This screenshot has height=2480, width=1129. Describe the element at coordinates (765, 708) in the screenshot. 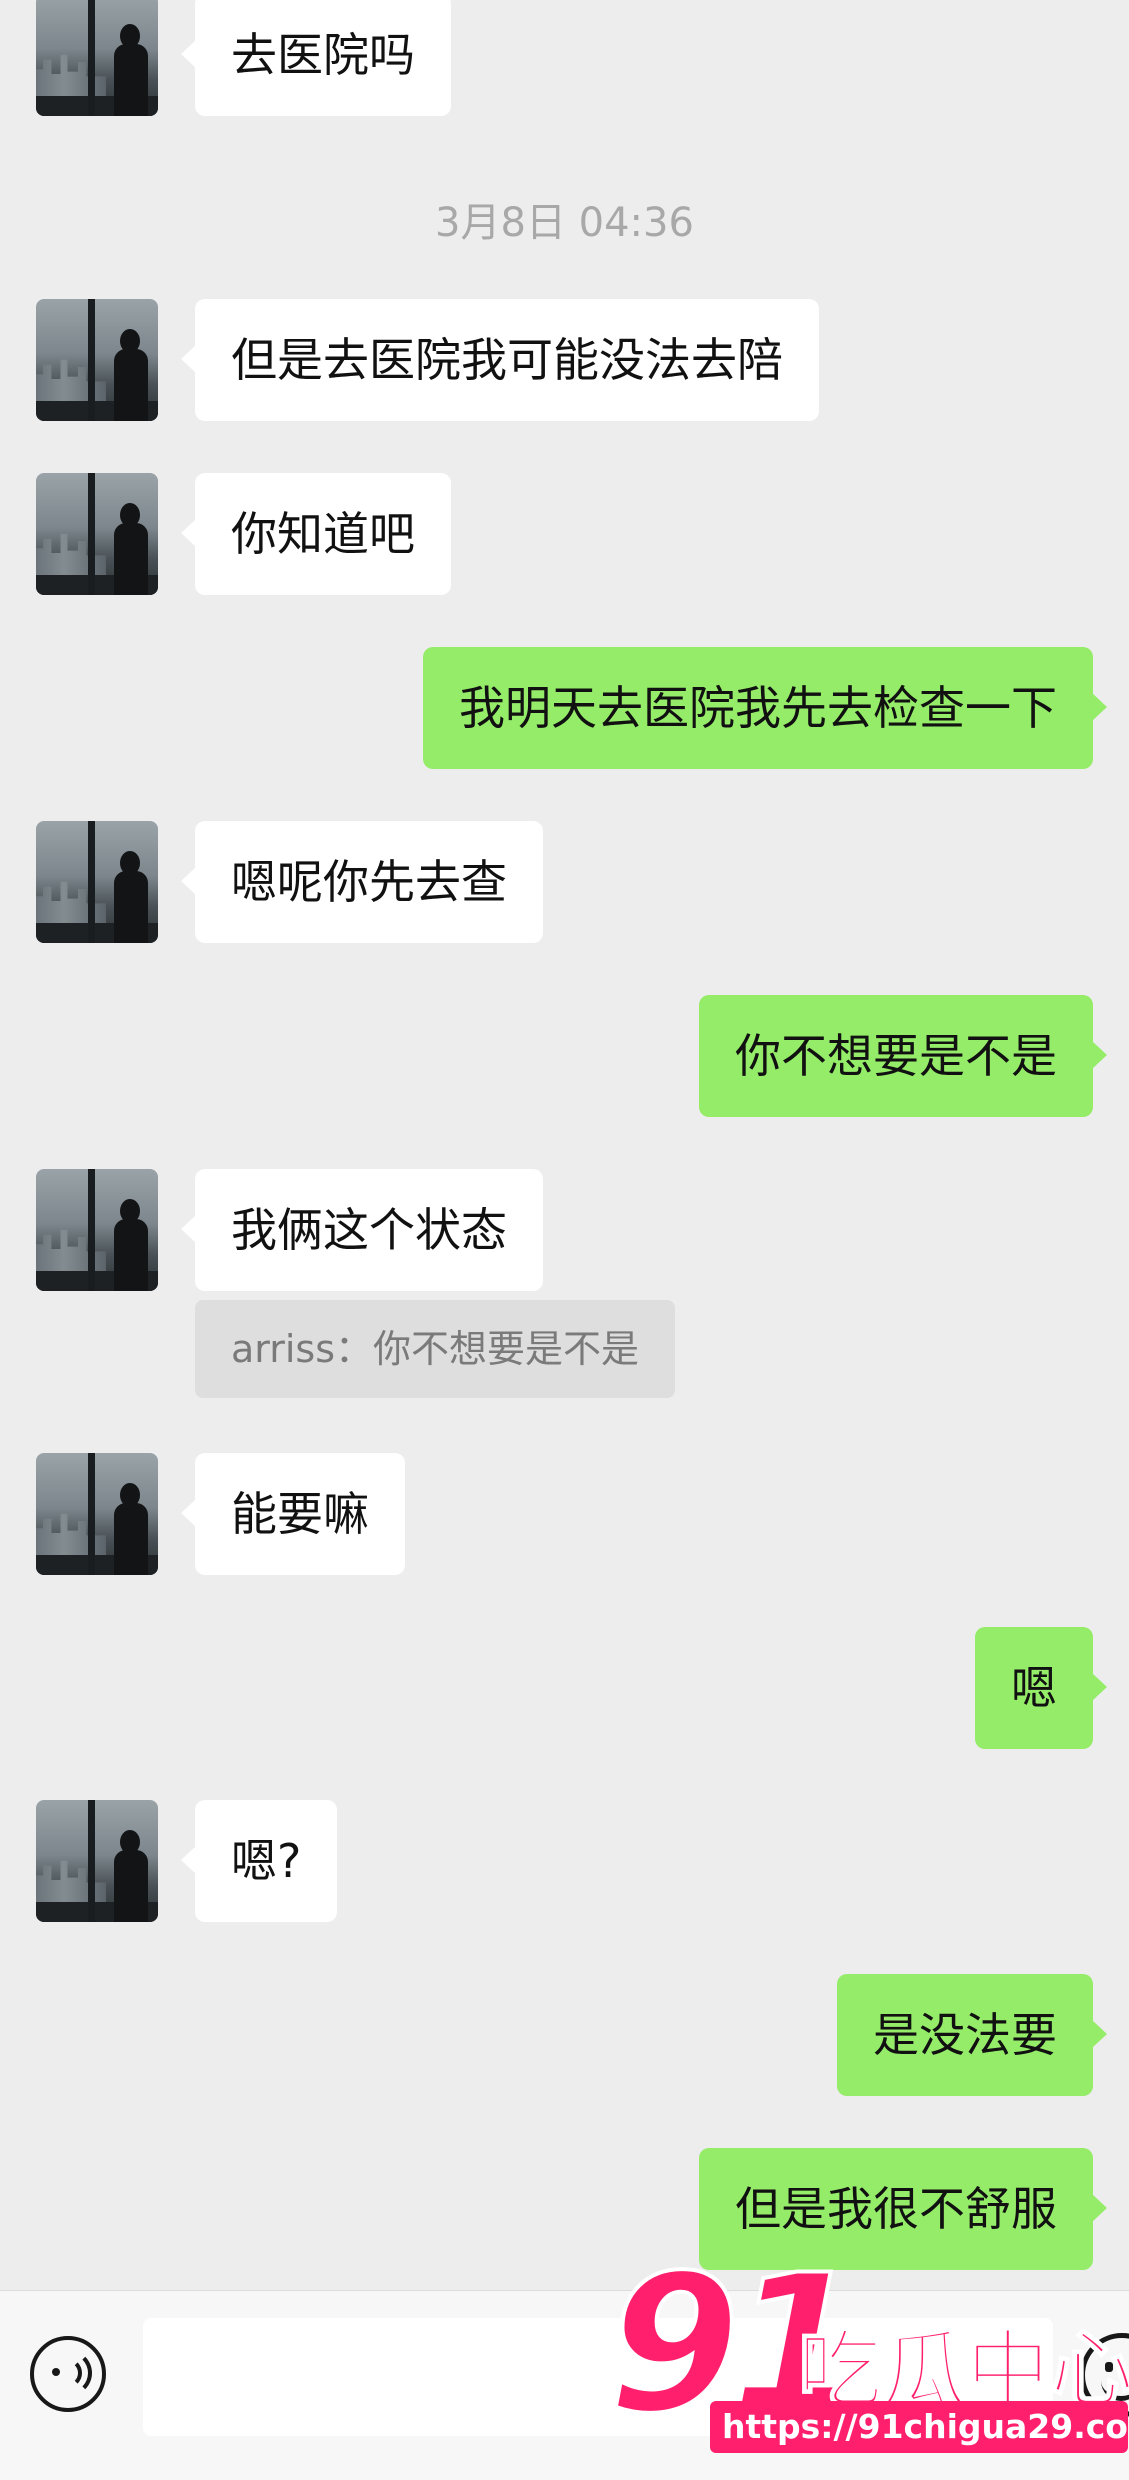

I see `message-bubble-outgoing: 我明天去医院我先去检查一下` at that location.